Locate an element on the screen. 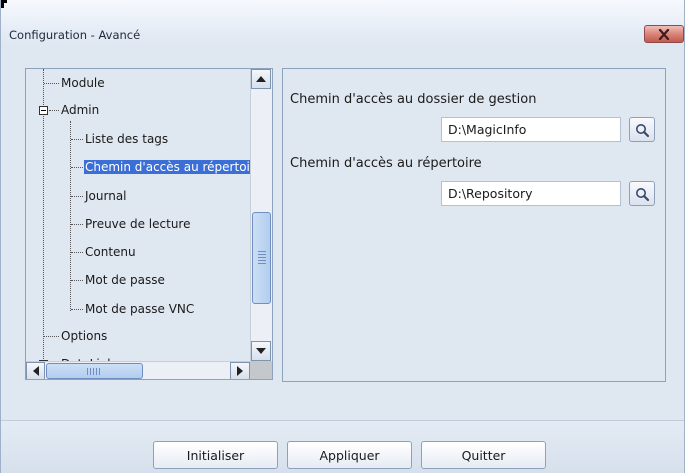 The image size is (685, 473). arrow-down-icon is located at coordinates (261, 351).